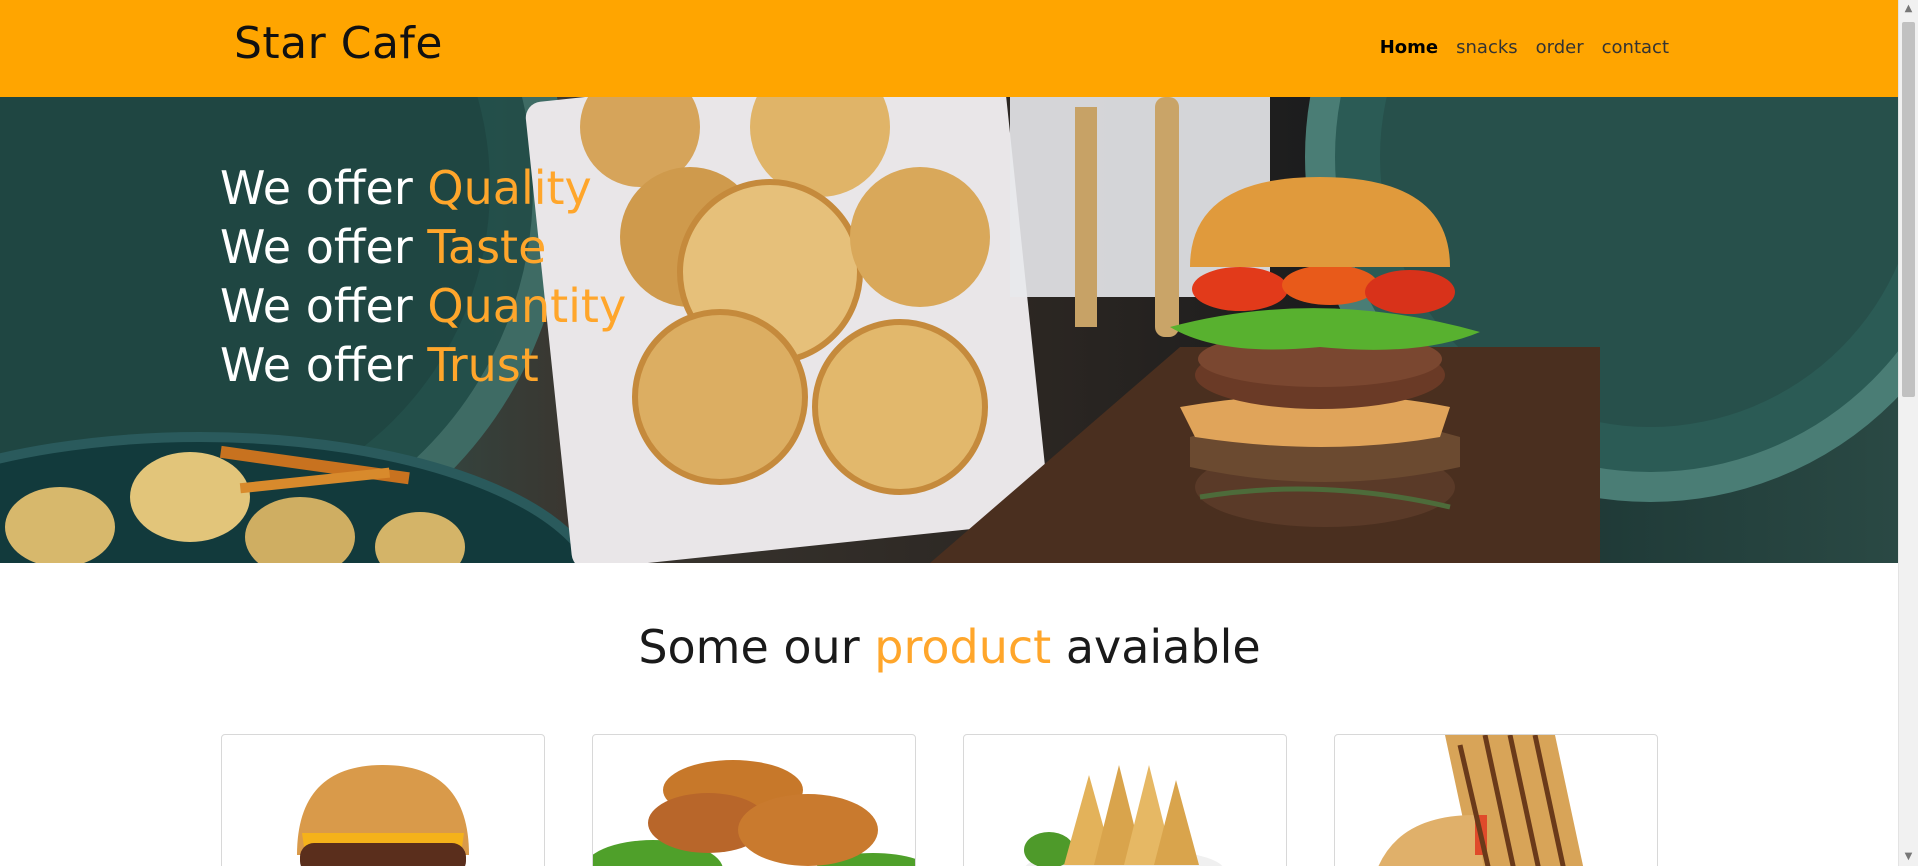  I want to click on hero-tagline-word: Quantity, so click(527, 306).